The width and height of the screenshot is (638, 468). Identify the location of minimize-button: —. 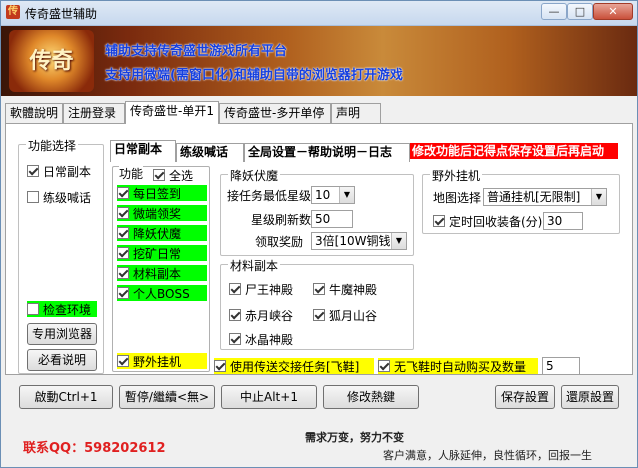
(554, 11).